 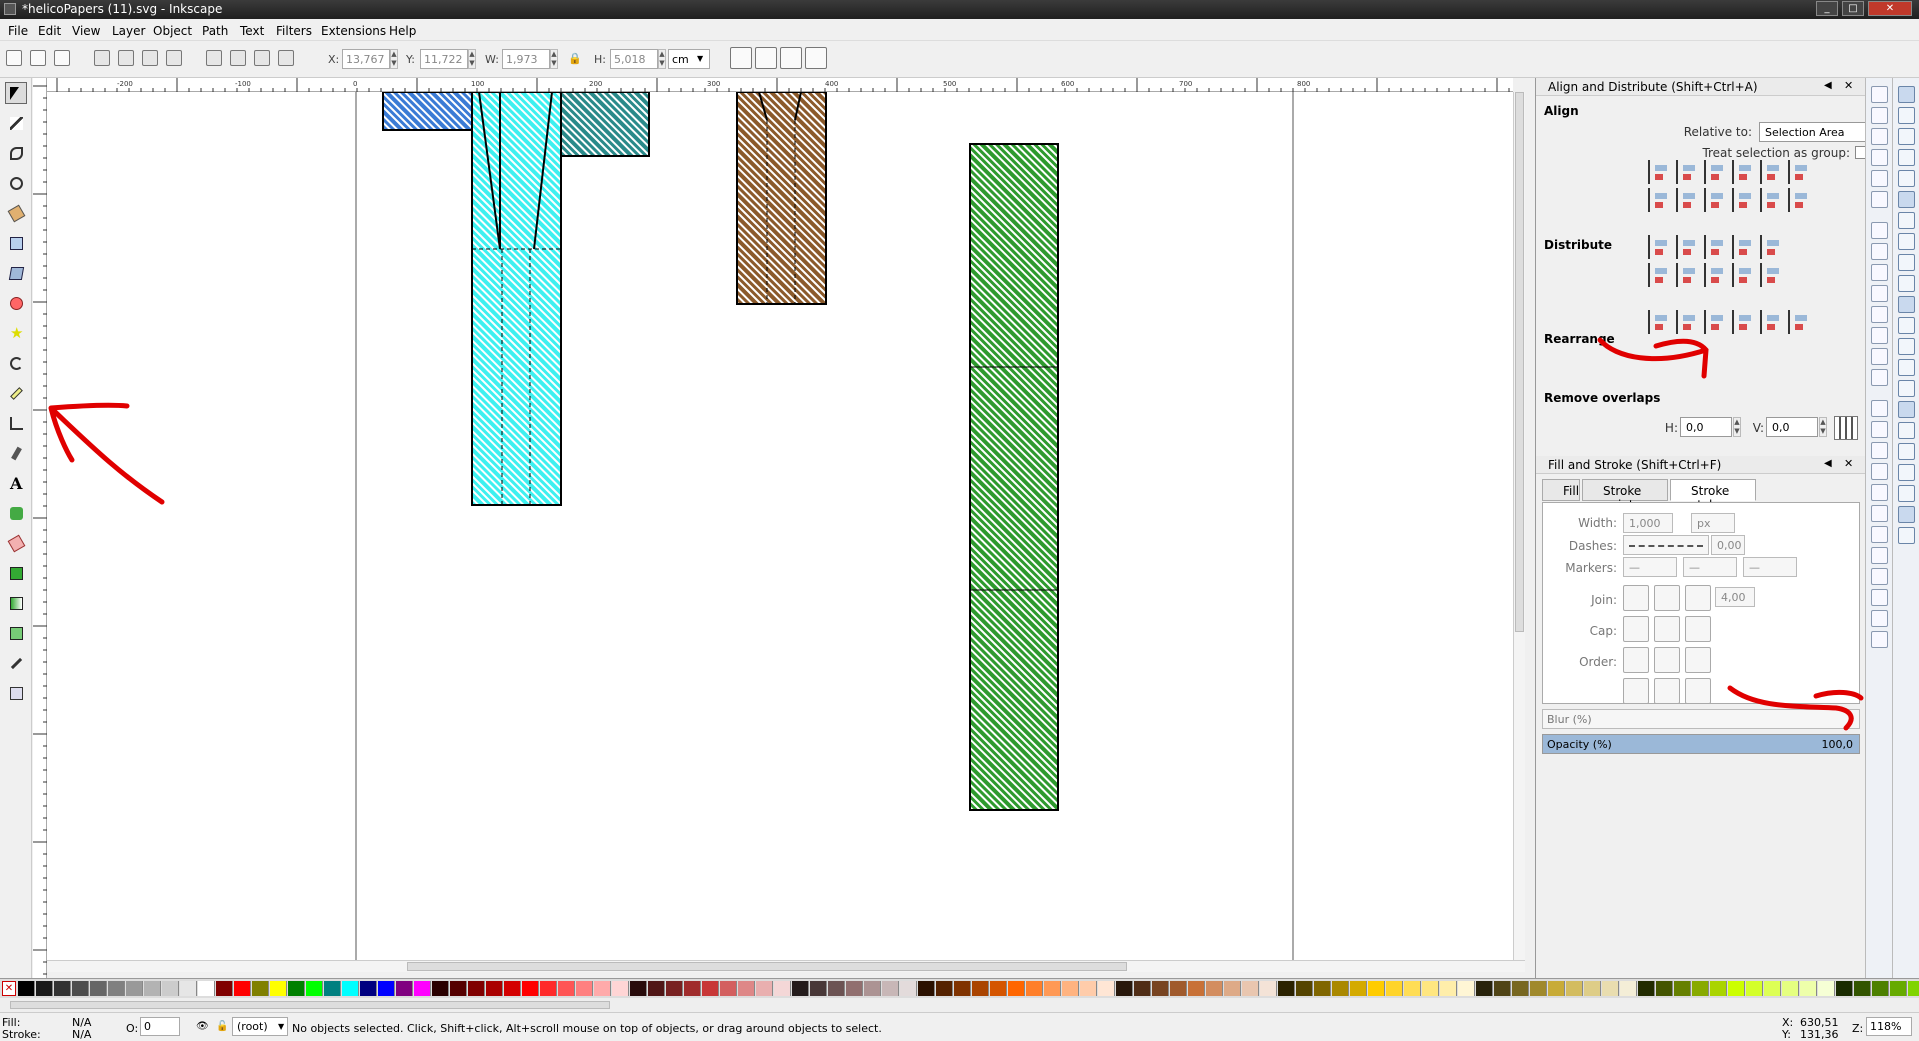 I want to click on clone-icon, so click(x=1879, y=429).